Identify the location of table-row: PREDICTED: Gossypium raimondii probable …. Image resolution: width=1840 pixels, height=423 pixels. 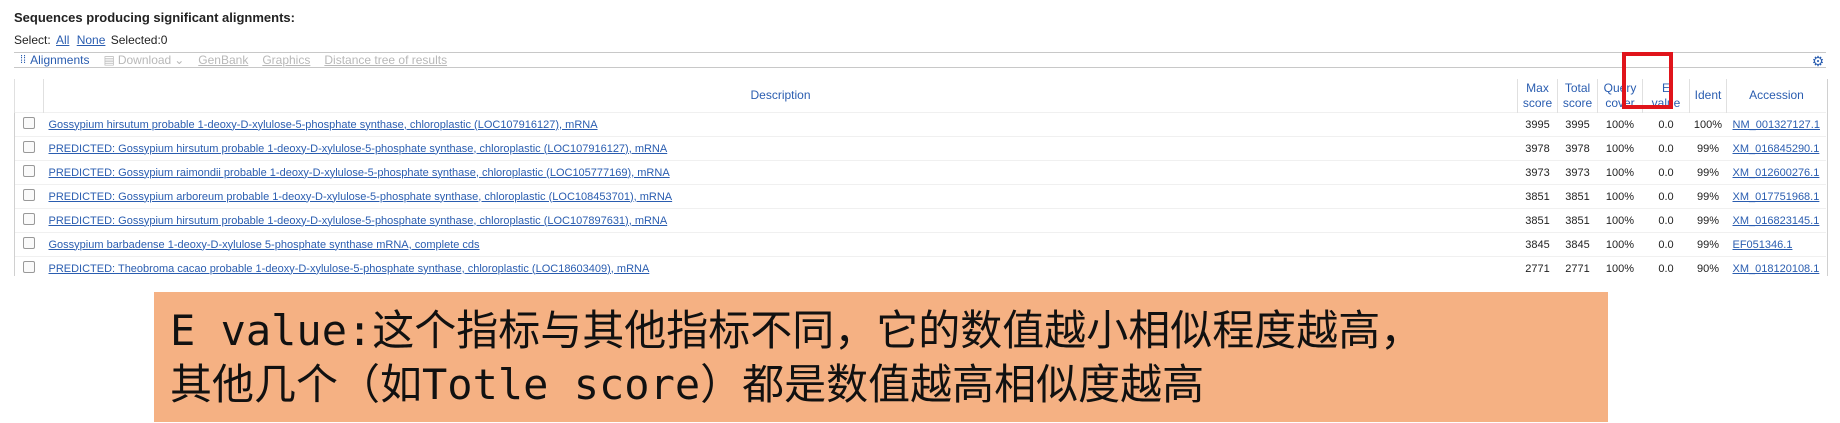
(920, 172).